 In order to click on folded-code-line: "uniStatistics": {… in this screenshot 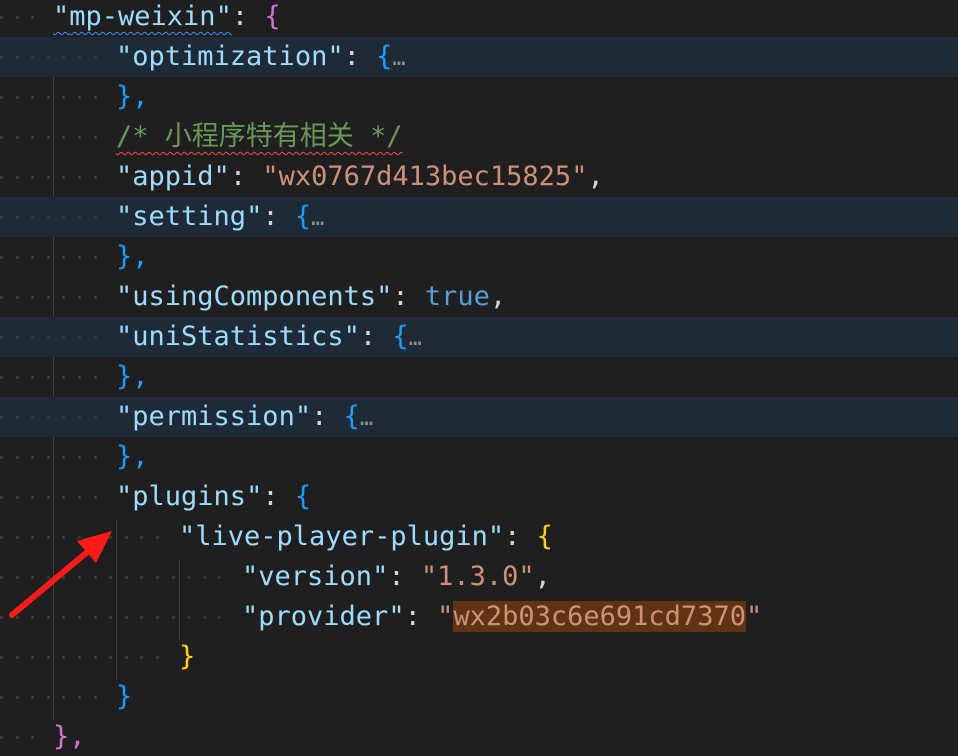, I will do `click(479, 337)`.